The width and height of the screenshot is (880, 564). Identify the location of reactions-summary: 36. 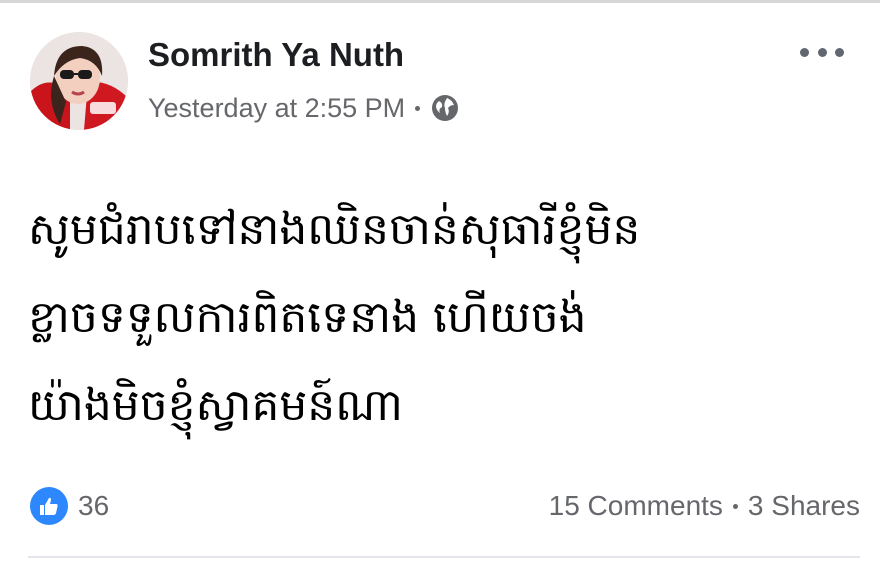
(69, 506).